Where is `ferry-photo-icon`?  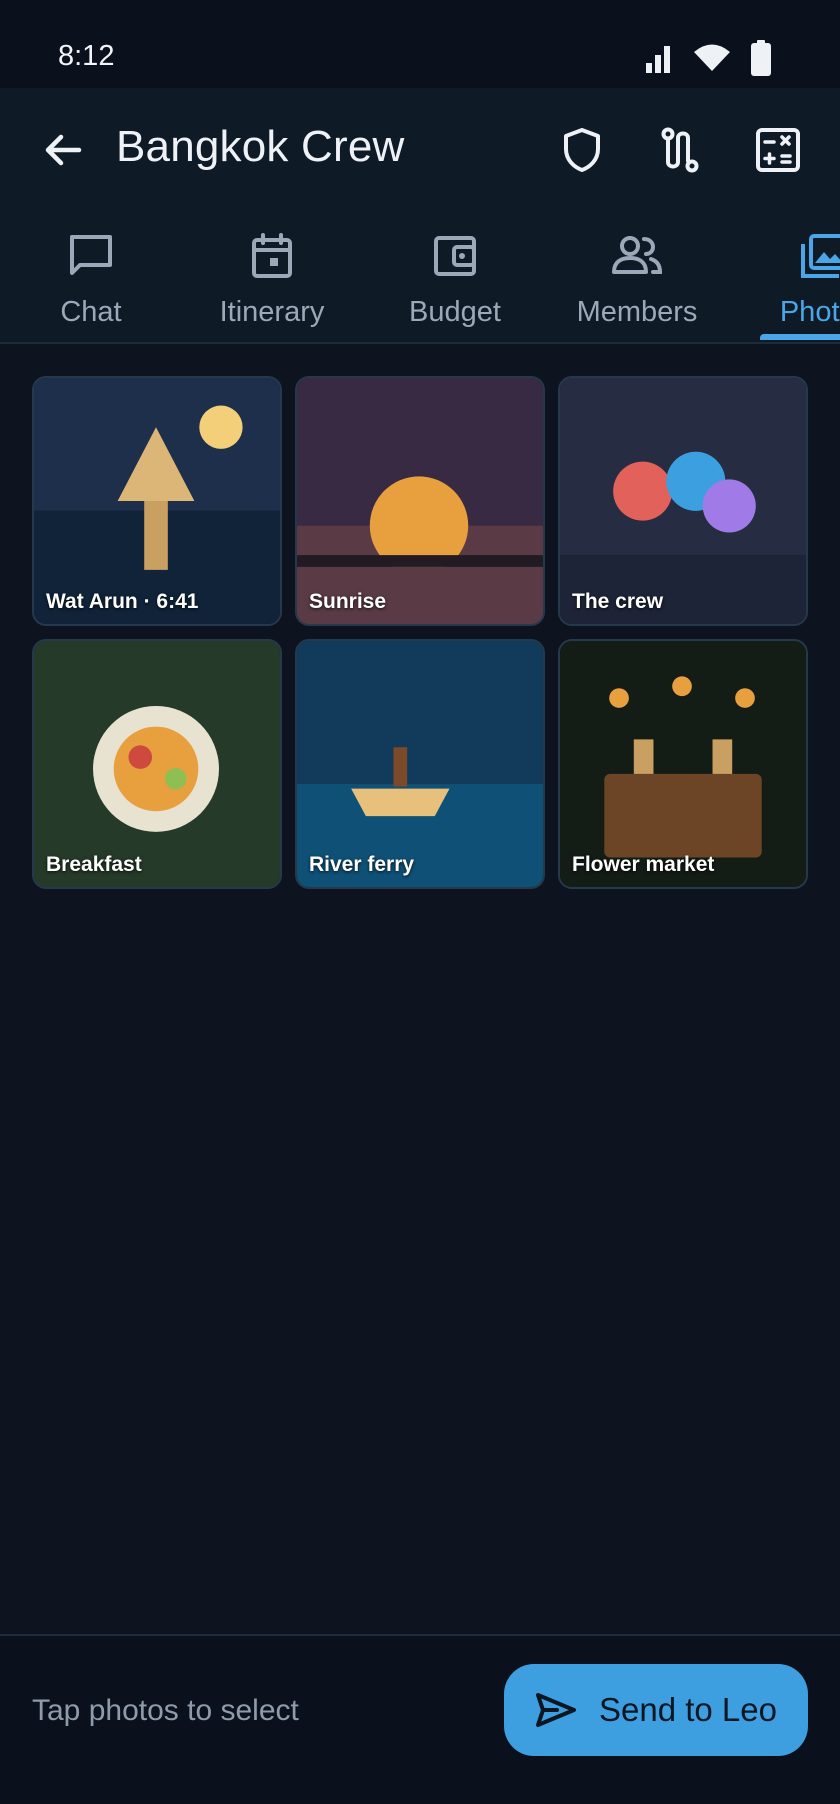 ferry-photo-icon is located at coordinates (420, 764).